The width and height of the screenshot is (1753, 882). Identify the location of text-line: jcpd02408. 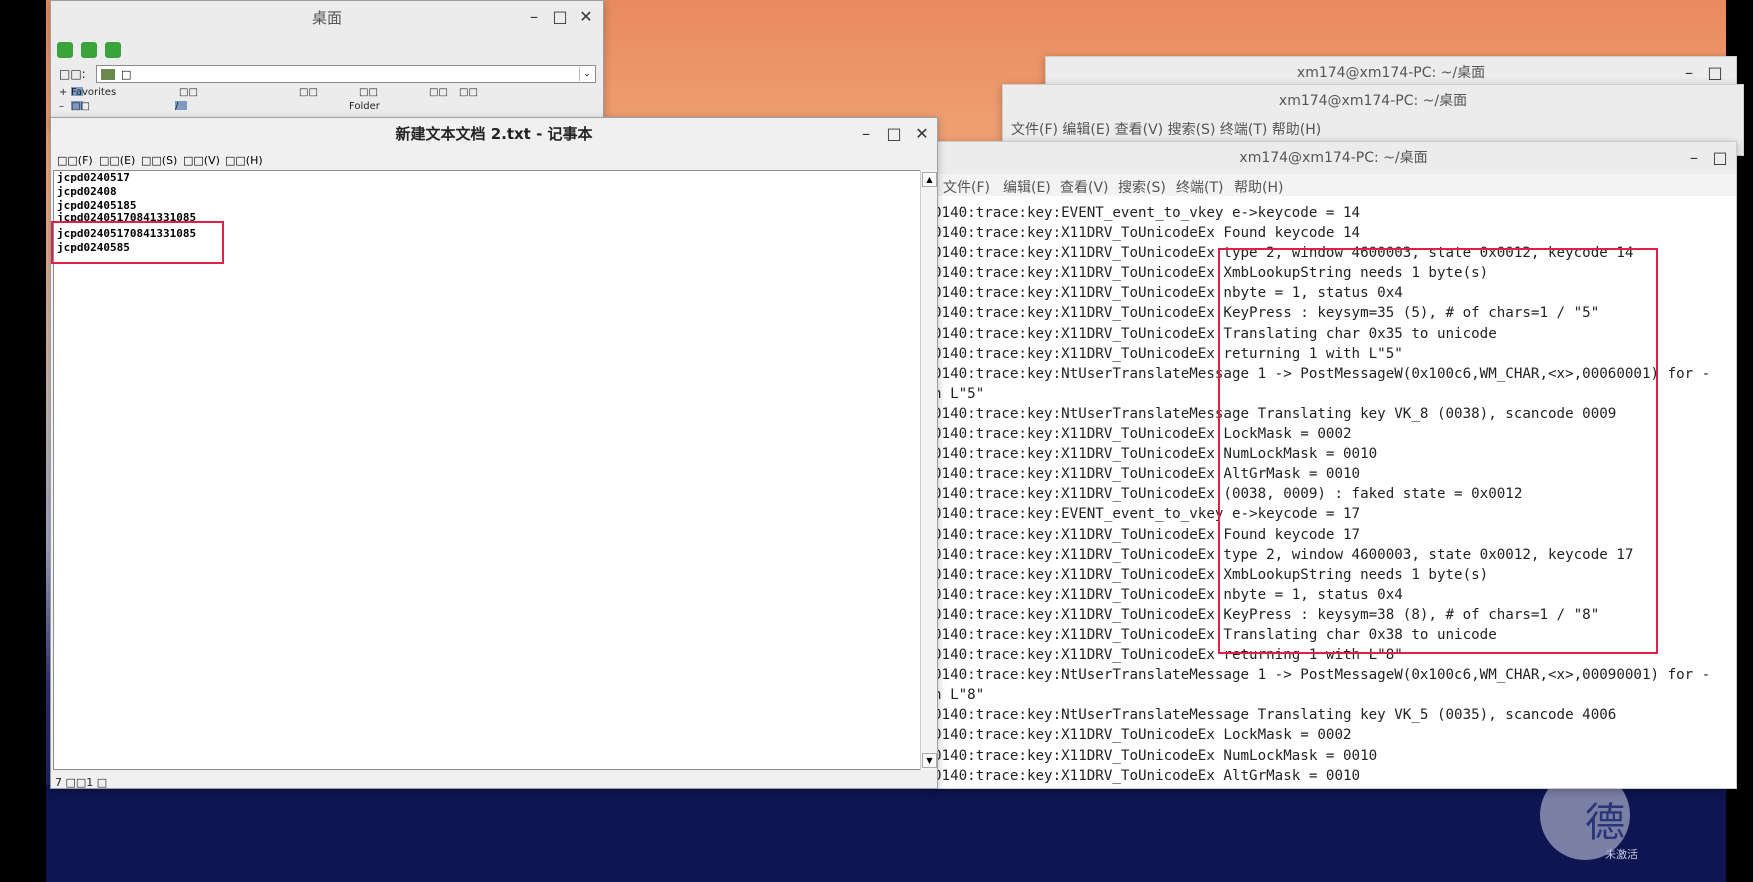
(87, 191).